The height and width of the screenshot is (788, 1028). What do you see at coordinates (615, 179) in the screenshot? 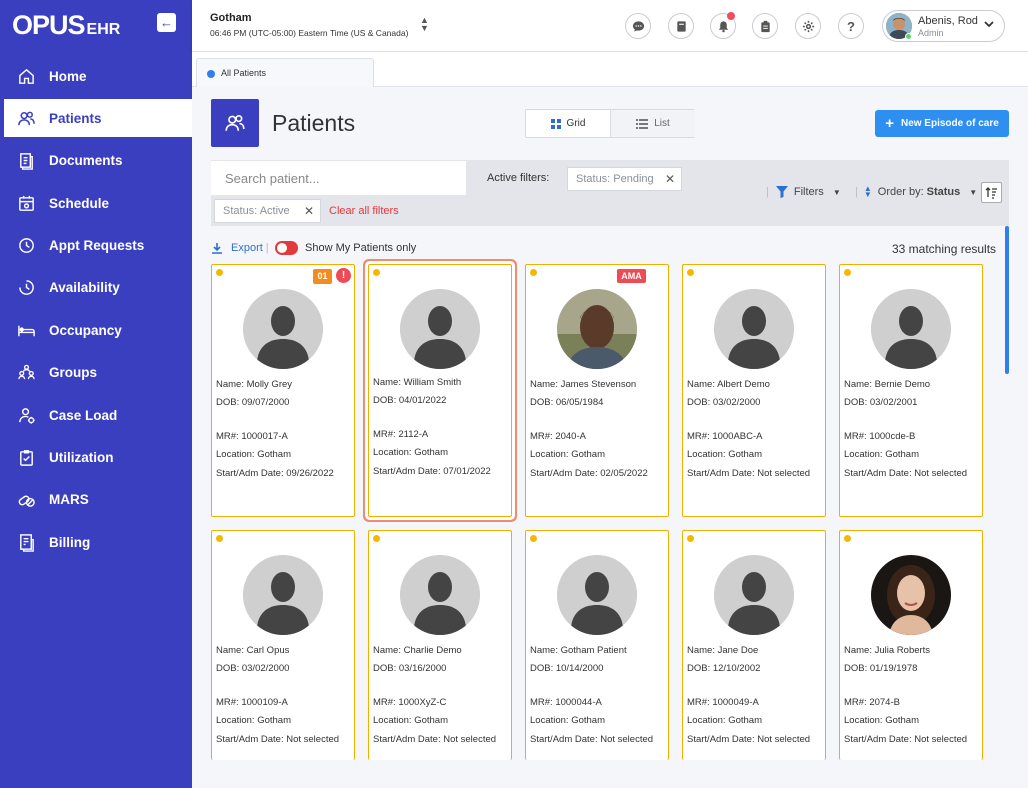
I see `filter-chip-label: Status: Pending` at bounding box center [615, 179].